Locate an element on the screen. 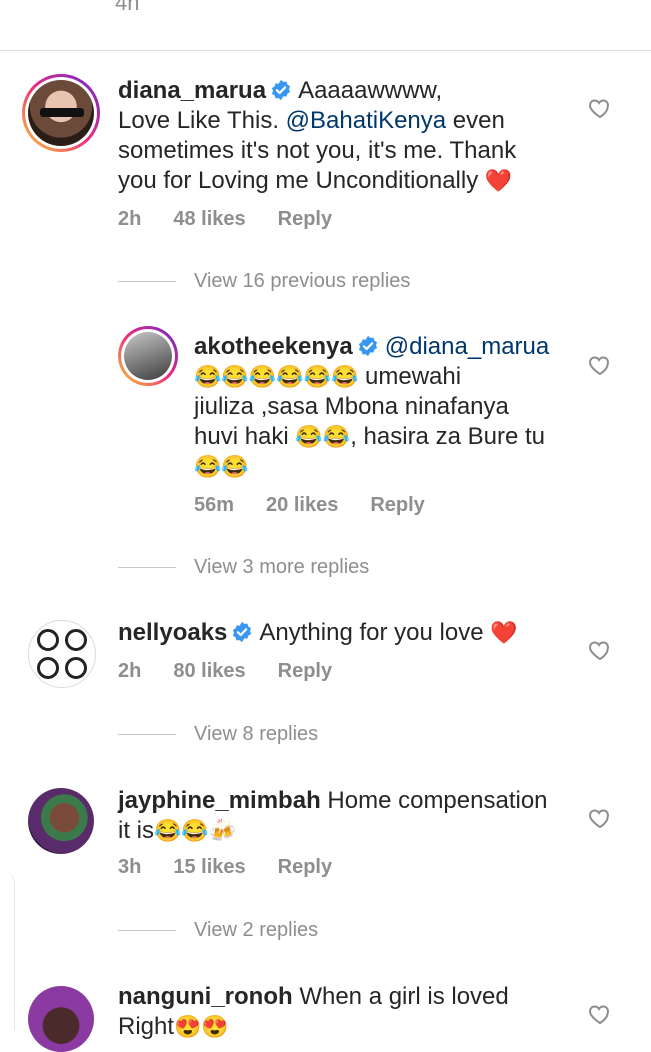 The width and height of the screenshot is (651, 1052). likes-count: 20 likes is located at coordinates (302, 505).